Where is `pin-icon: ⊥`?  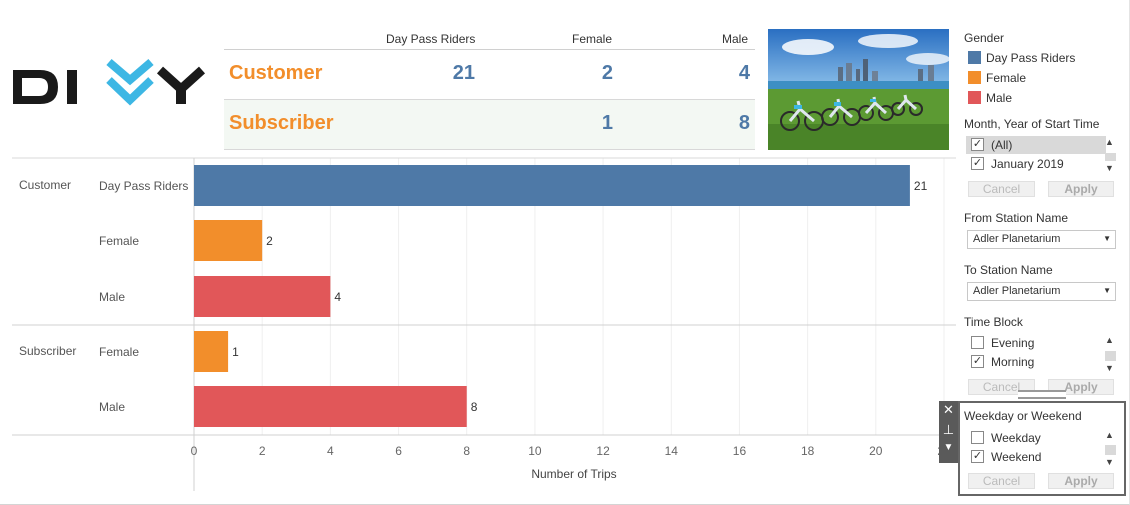 pin-icon: ⊥ is located at coordinates (948, 430).